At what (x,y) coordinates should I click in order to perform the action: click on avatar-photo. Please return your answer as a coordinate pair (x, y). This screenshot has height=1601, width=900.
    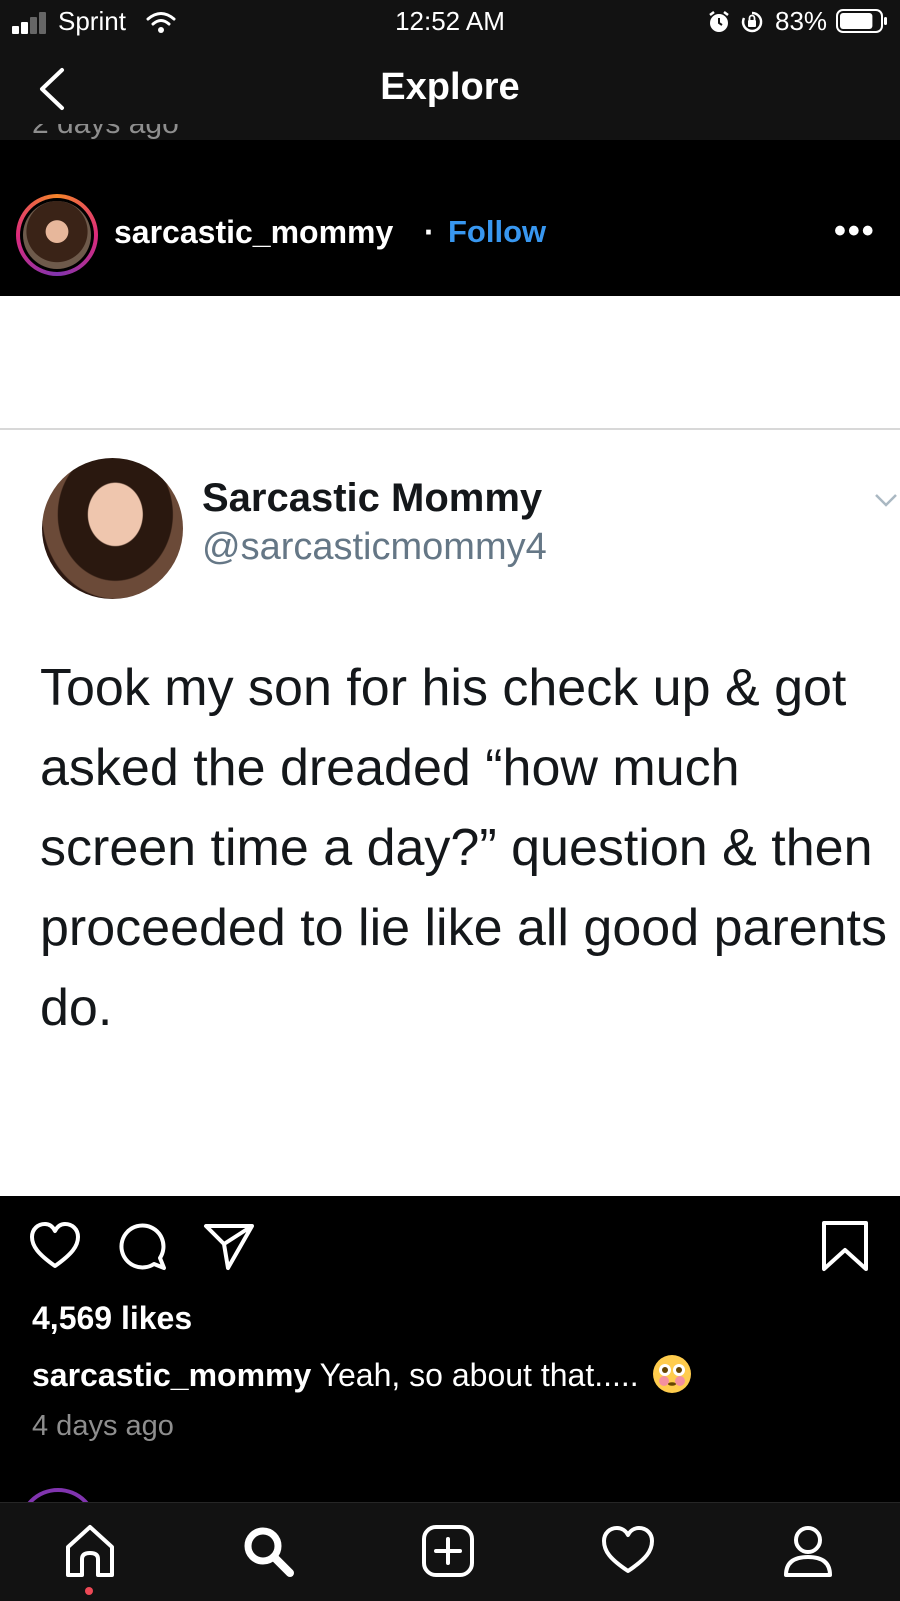
    Looking at the image, I should click on (57, 235).